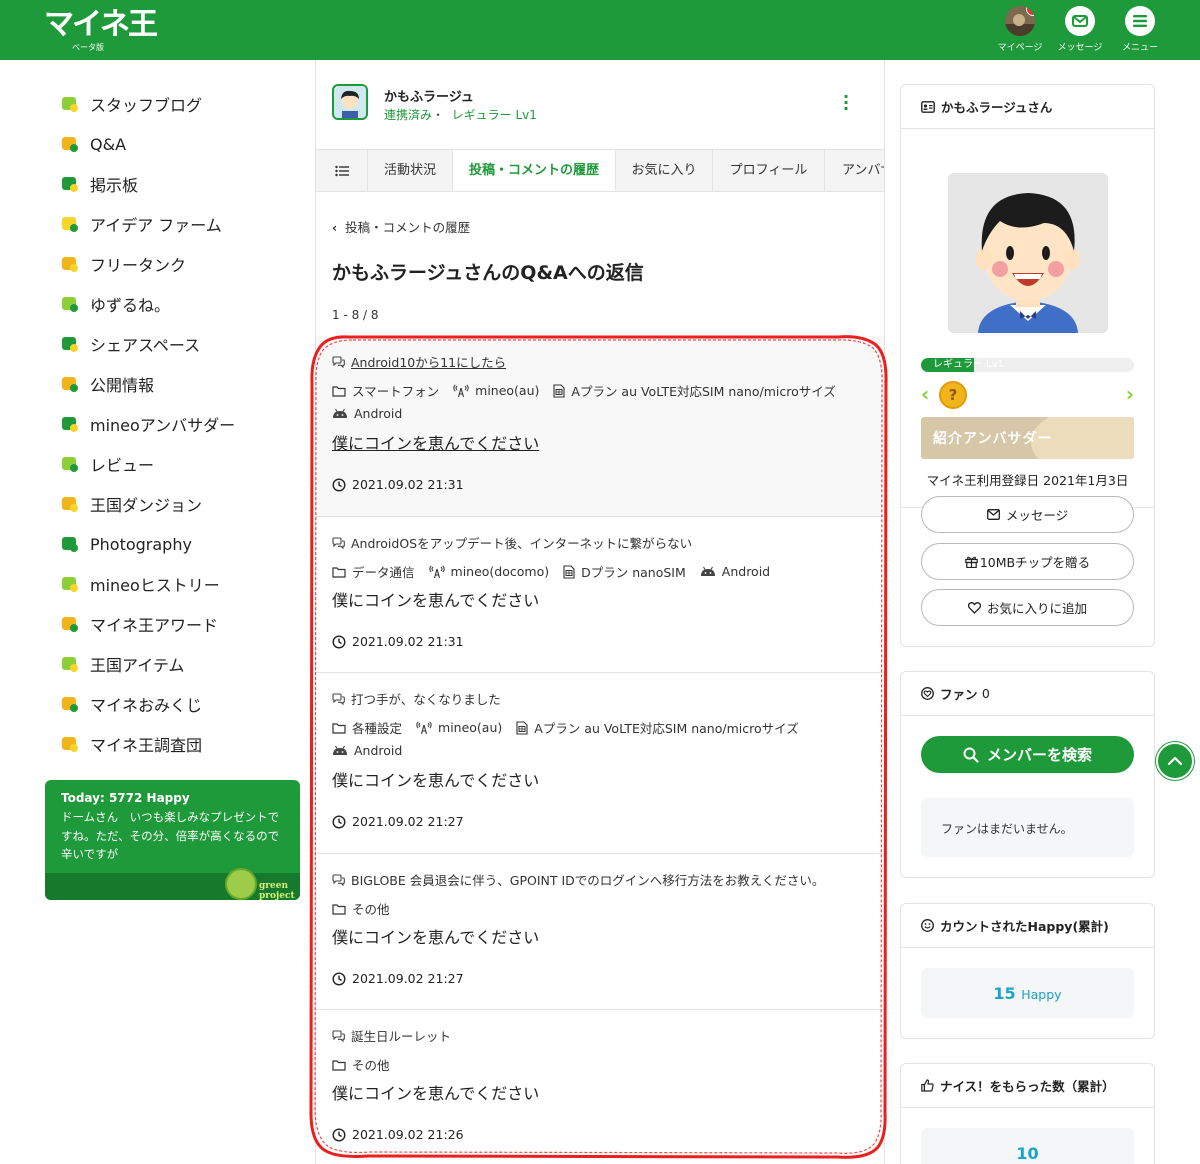 This screenshot has height=1164, width=1200. What do you see at coordinates (70, 464) in the screenshot?
I see `review-icon` at bounding box center [70, 464].